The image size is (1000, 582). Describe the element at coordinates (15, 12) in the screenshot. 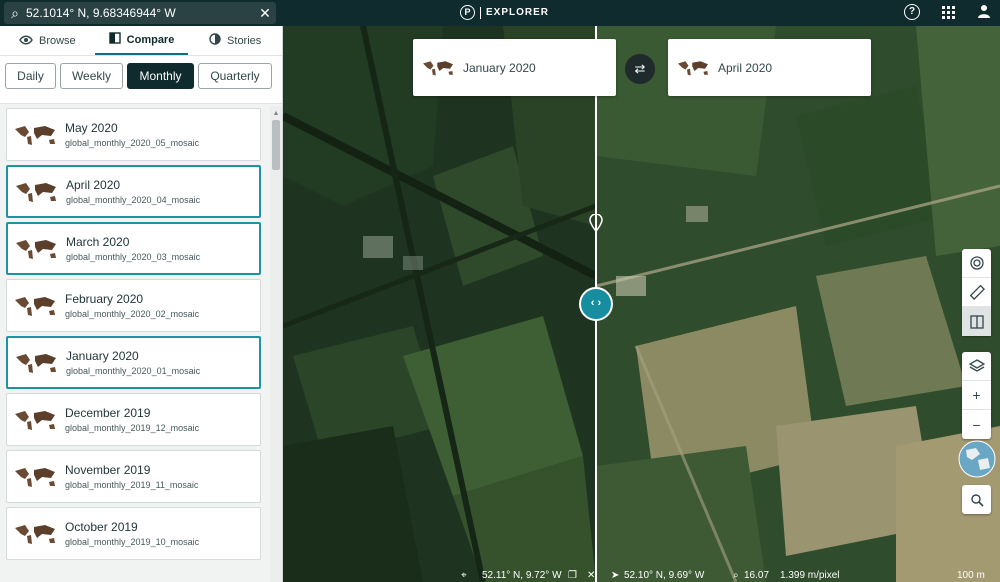

I see `search-icon: ⌕` at that location.